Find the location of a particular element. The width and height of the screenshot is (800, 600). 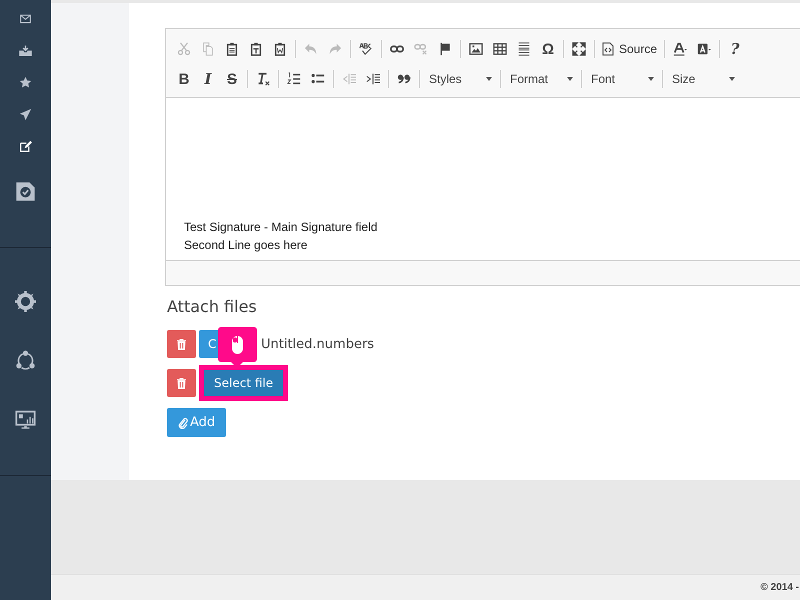

source-button: Source is located at coordinates (630, 49).